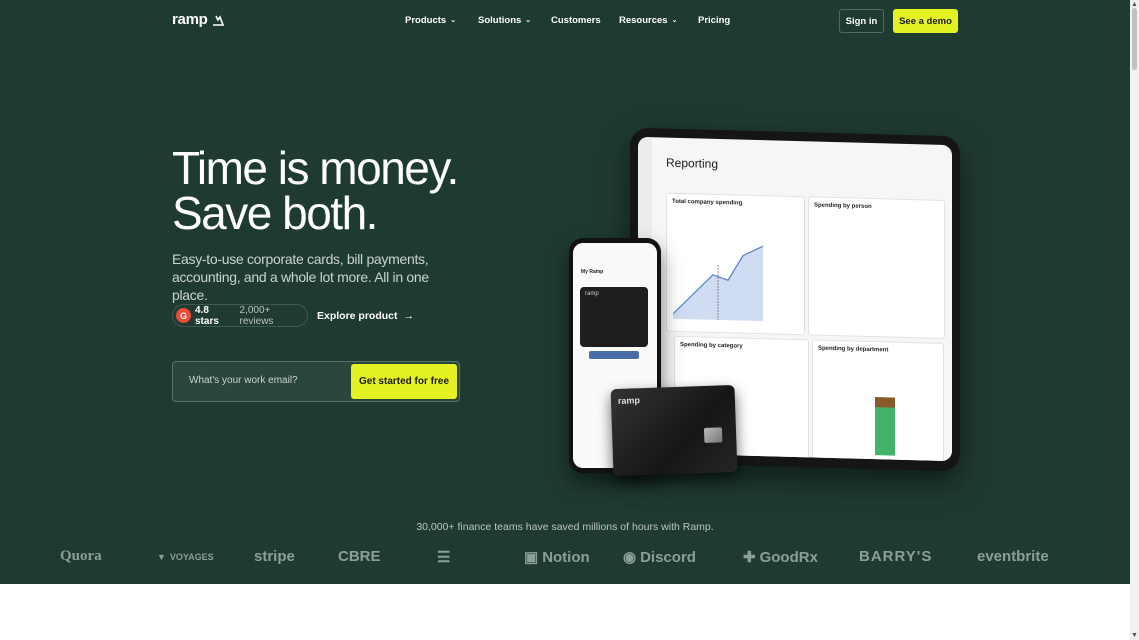 The height and width of the screenshot is (640, 1139). I want to click on goodrx-icon: ✚, so click(749, 557).